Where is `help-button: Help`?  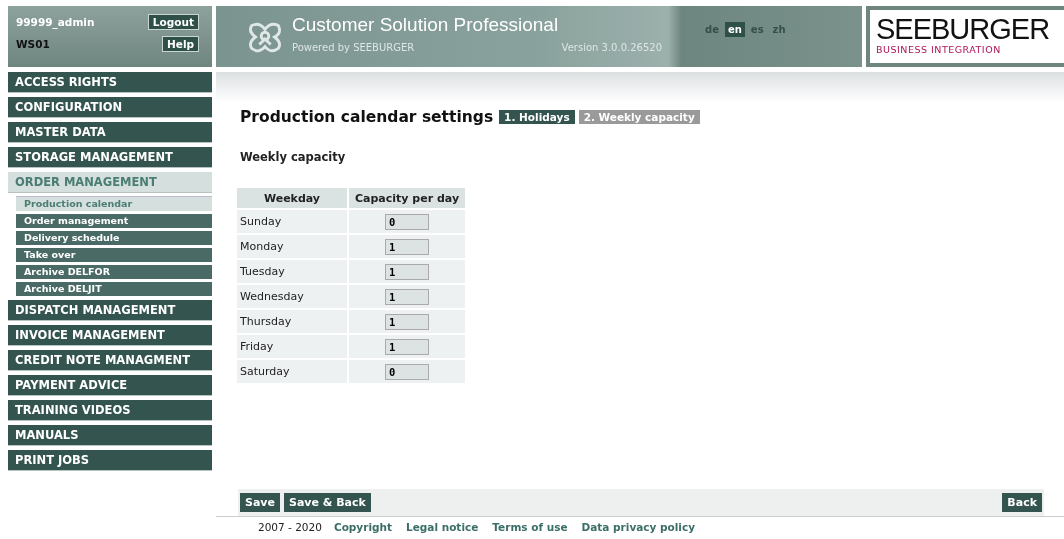 help-button: Help is located at coordinates (180, 44).